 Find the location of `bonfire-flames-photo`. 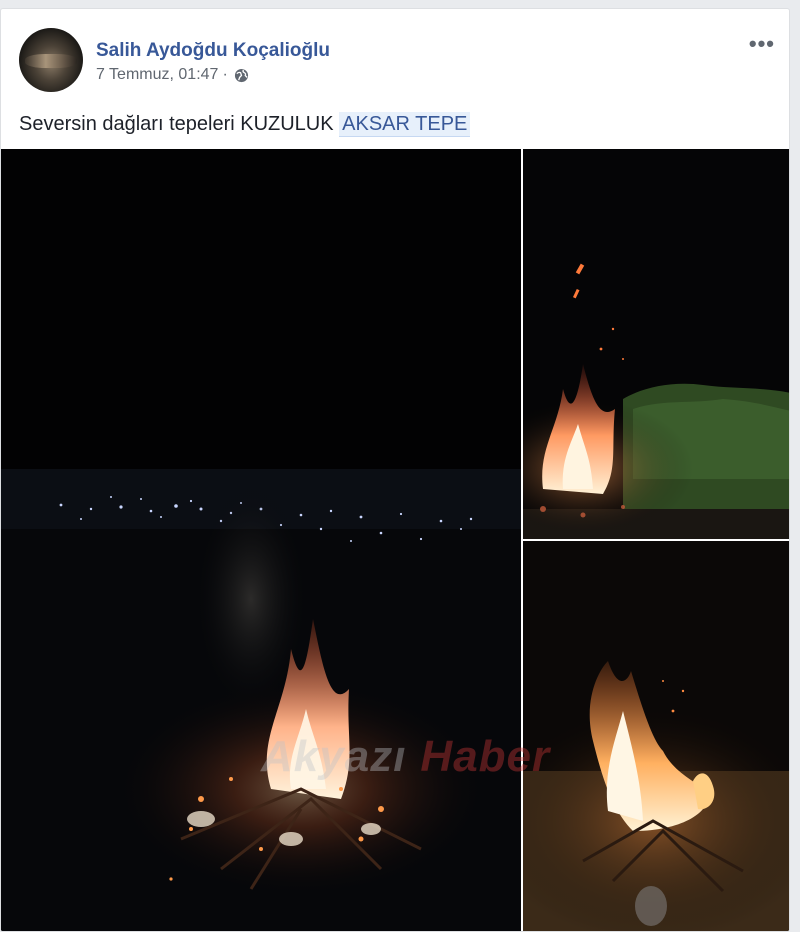

bonfire-flames-photo is located at coordinates (656, 736).